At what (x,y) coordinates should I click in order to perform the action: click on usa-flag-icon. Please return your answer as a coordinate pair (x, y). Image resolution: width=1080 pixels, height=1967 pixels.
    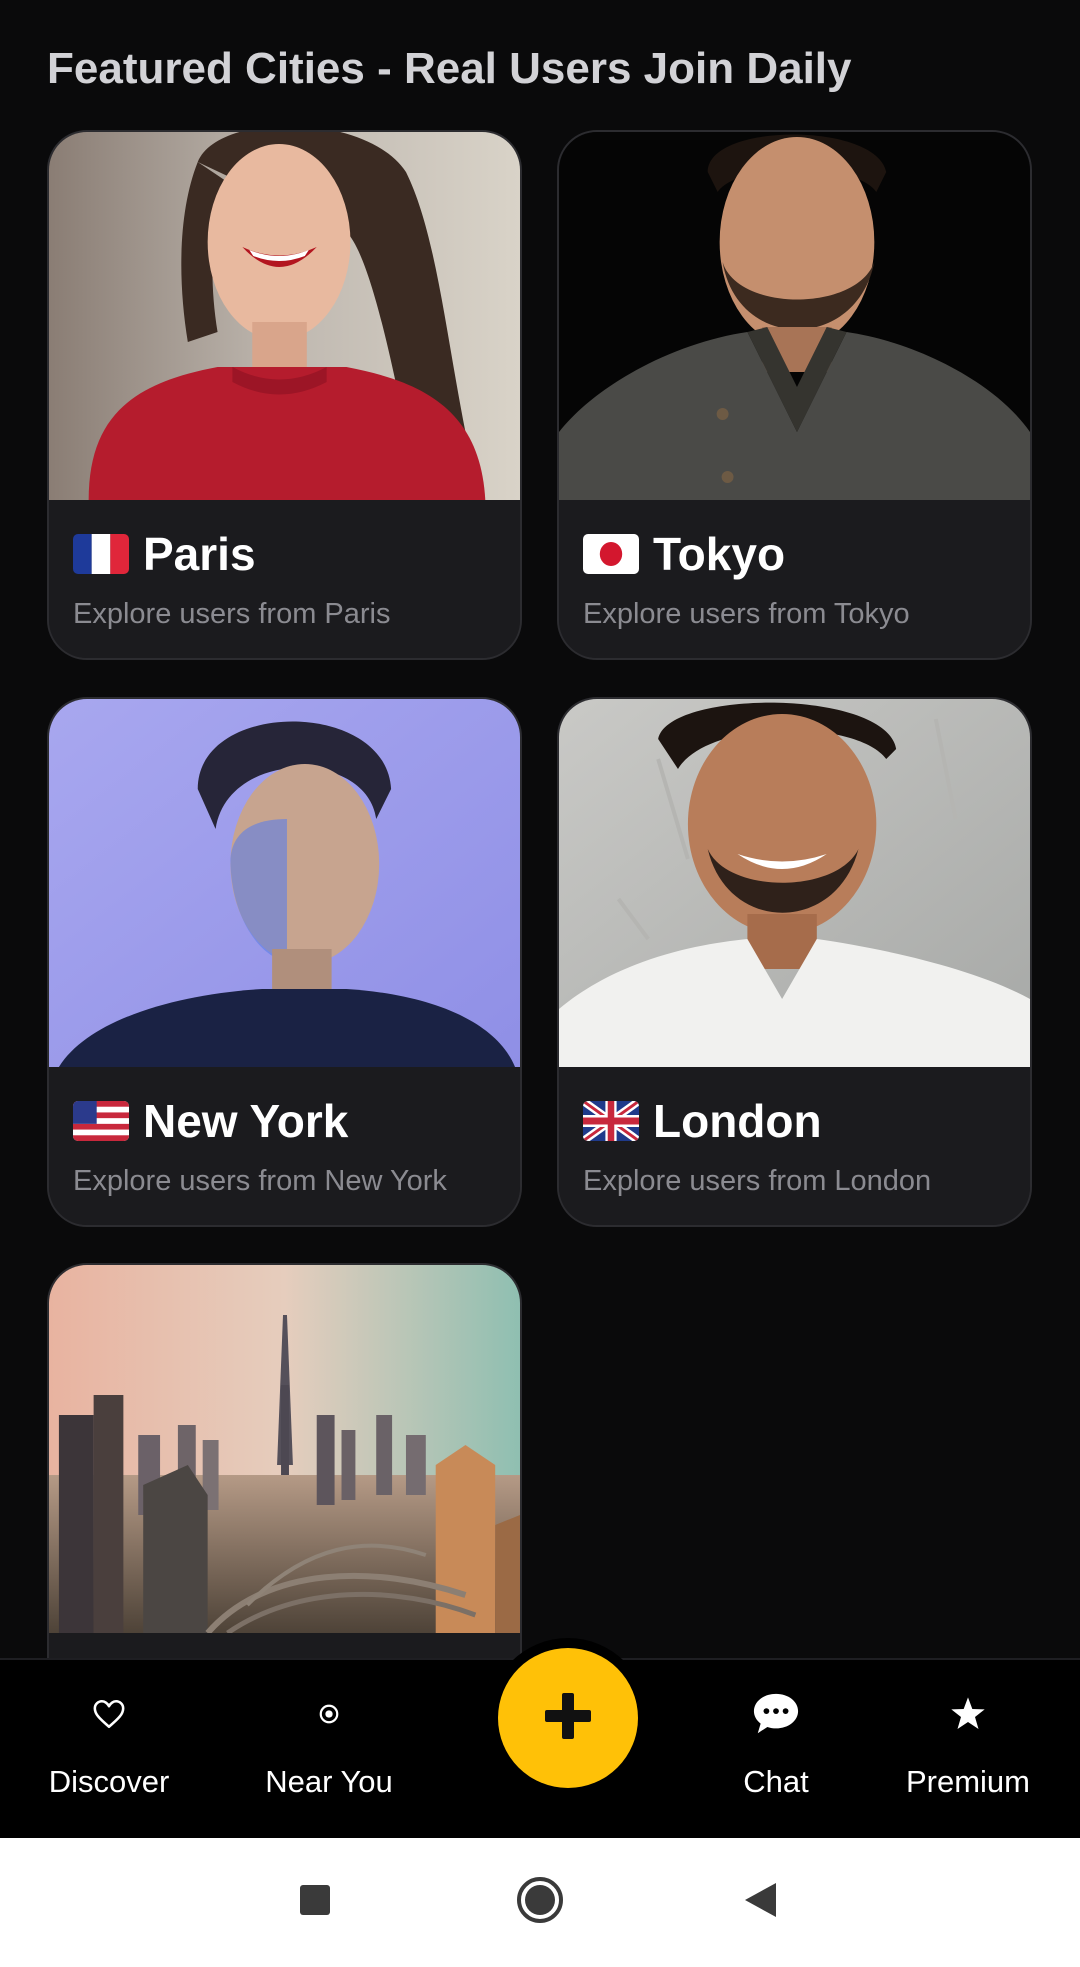
    Looking at the image, I should click on (101, 1121).